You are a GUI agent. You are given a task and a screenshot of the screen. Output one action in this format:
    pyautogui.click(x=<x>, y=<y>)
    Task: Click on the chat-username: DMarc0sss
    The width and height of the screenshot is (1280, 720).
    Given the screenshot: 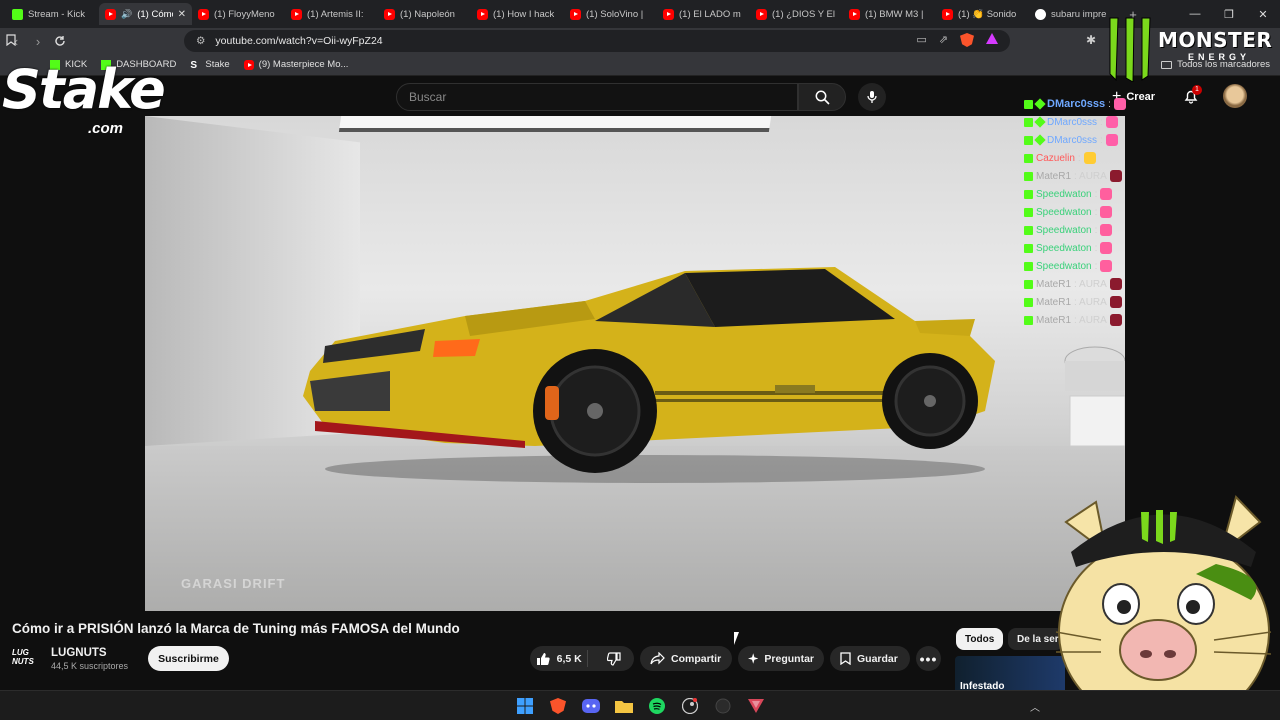 What is the action you would take?
    pyautogui.click(x=1072, y=122)
    